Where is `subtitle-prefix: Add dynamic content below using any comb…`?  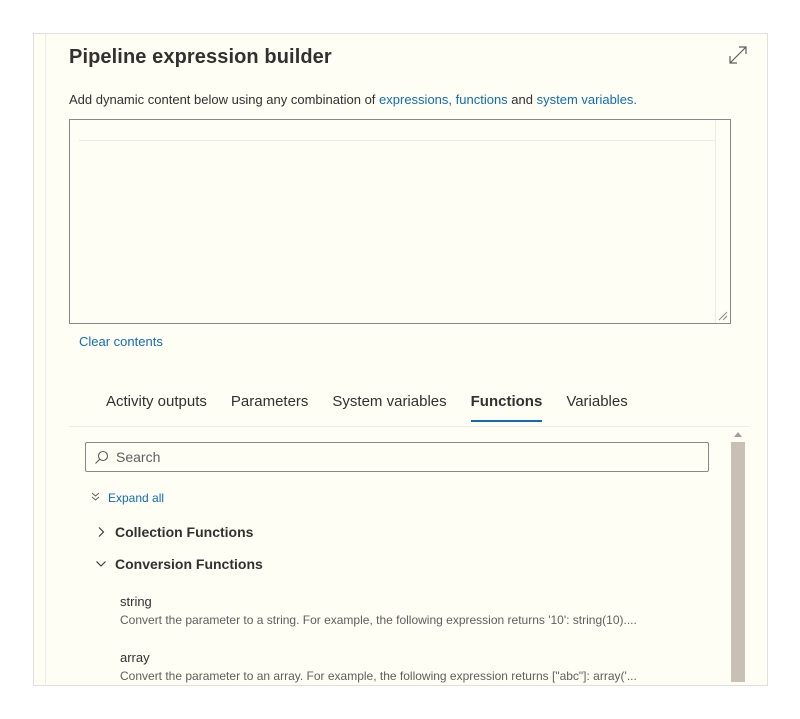
subtitle-prefix: Add dynamic content below using any comb… is located at coordinates (224, 99).